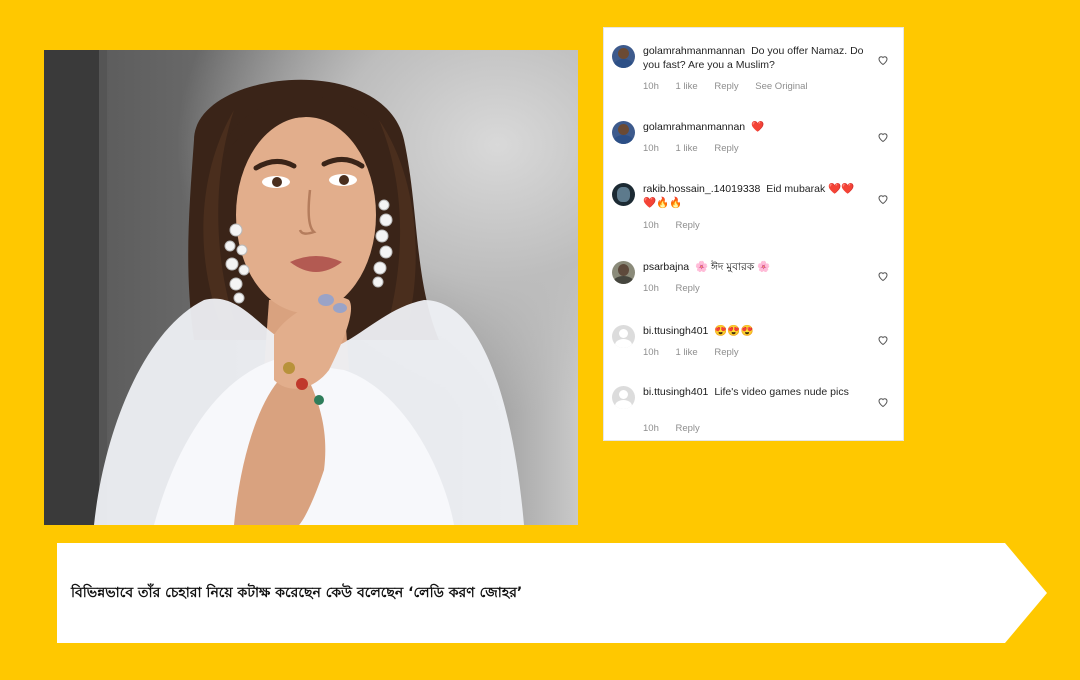 The image size is (1080, 680). What do you see at coordinates (781, 392) in the screenshot?
I see `comment-body: Life's video games nude pics` at bounding box center [781, 392].